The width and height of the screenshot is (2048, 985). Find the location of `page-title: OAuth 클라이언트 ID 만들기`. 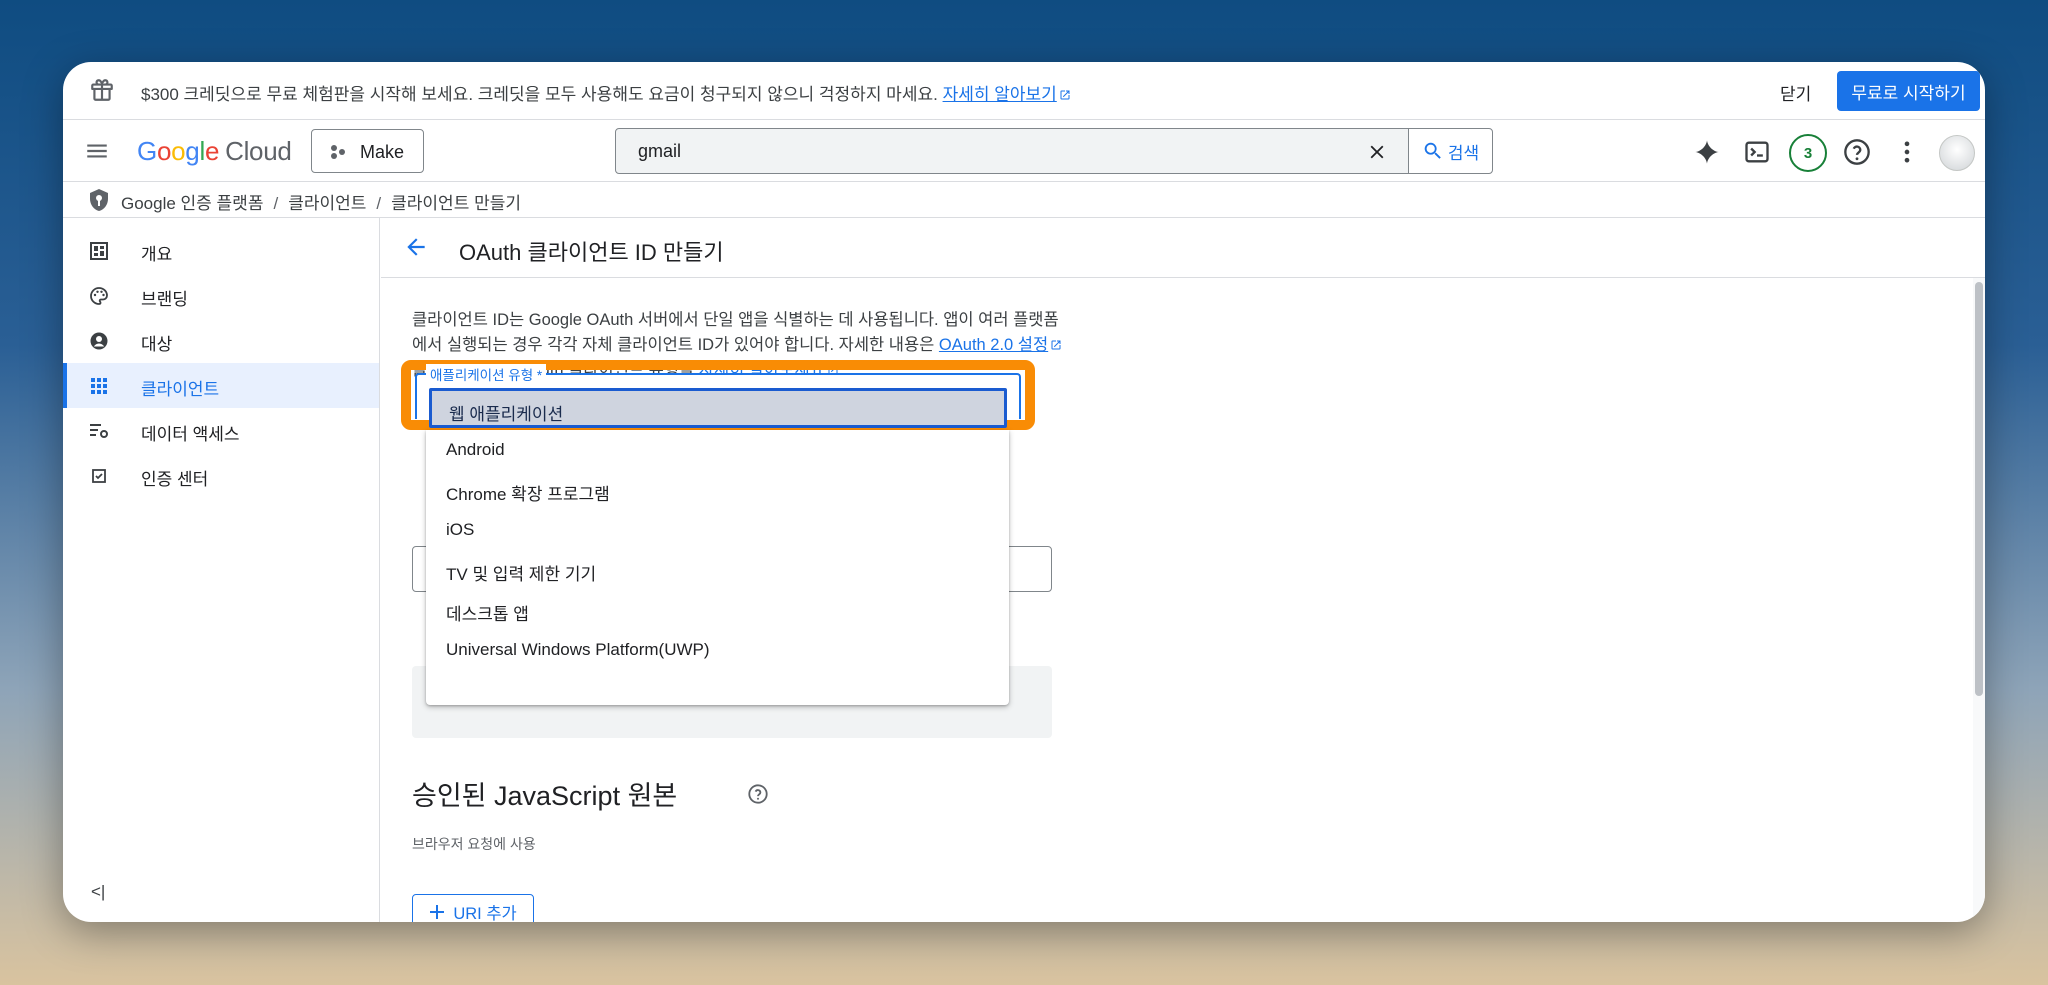

page-title: OAuth 클라이언트 ID 만들기 is located at coordinates (591, 252).